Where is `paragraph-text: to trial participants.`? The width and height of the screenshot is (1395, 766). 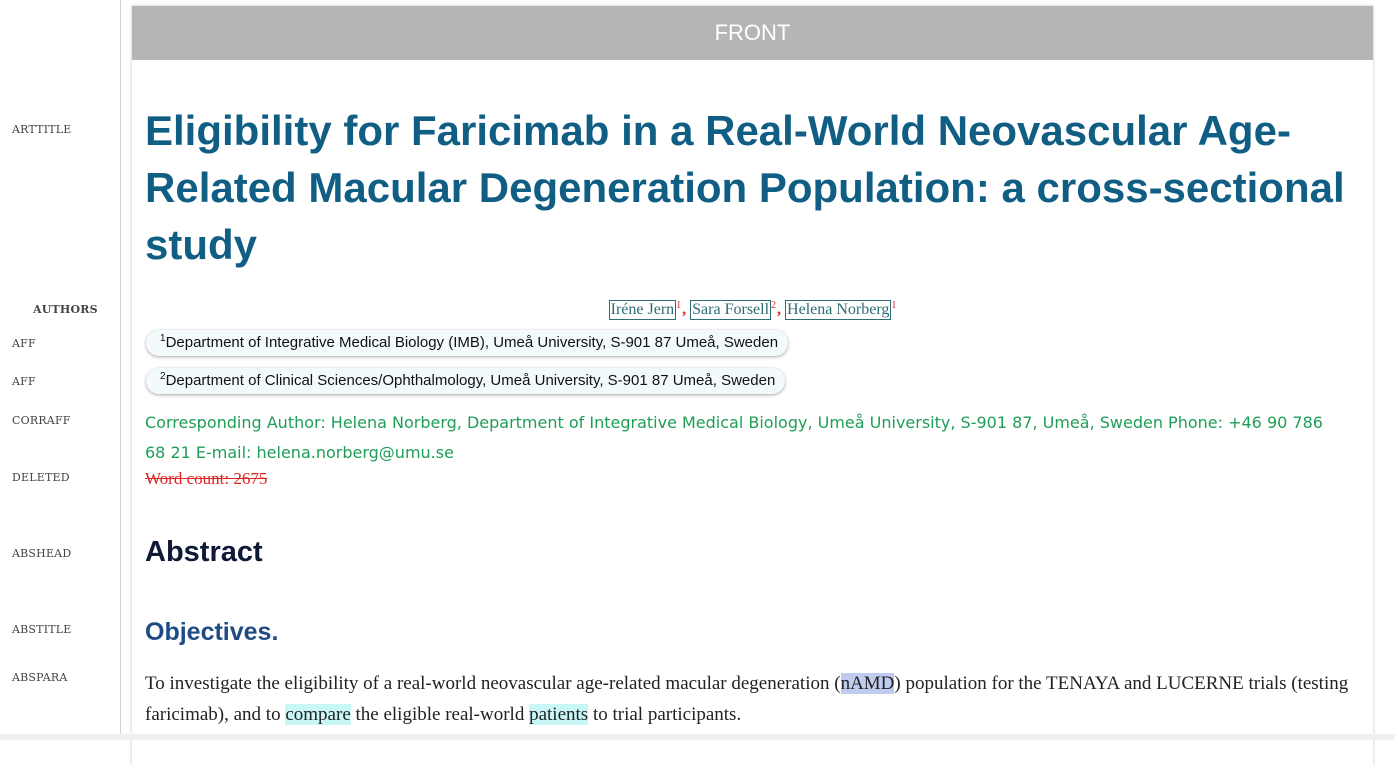
paragraph-text: to trial participants. is located at coordinates (665, 714).